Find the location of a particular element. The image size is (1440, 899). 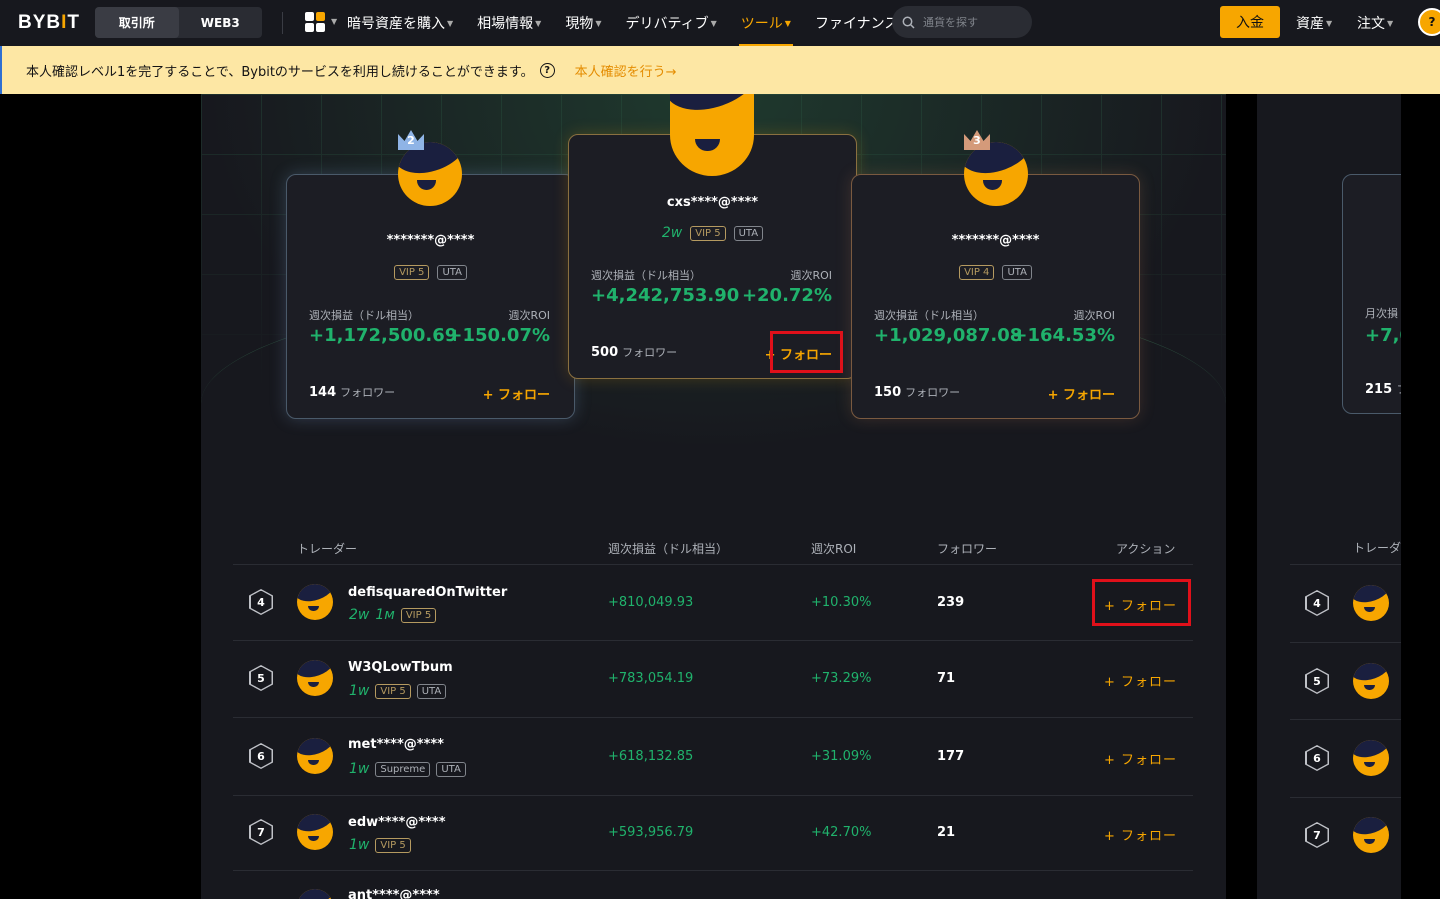

deposit-button: 入金 is located at coordinates (1250, 22).